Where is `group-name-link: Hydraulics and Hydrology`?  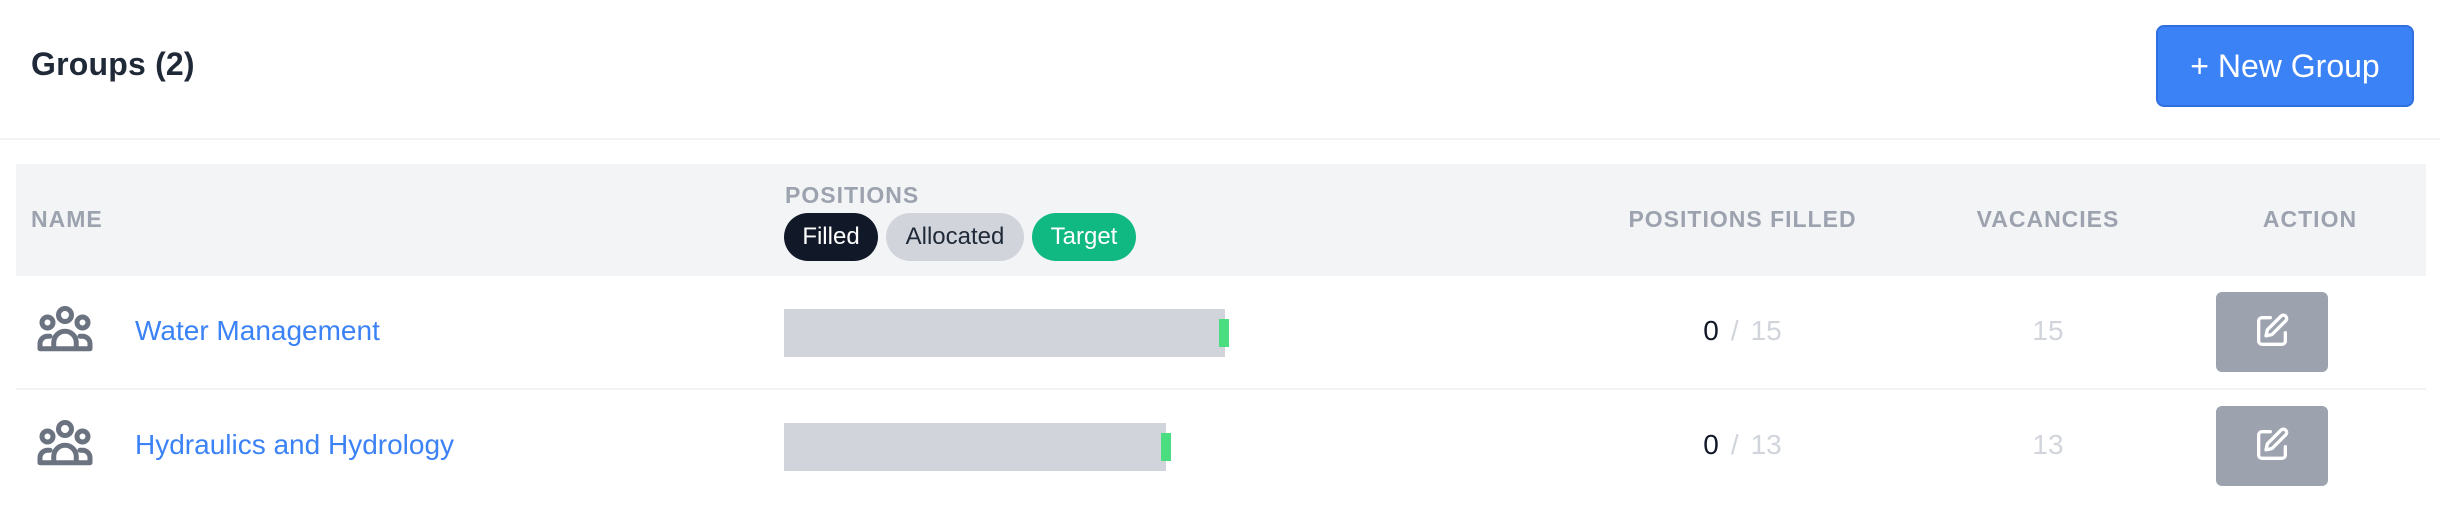
group-name-link: Hydraulics and Hydrology is located at coordinates (294, 445).